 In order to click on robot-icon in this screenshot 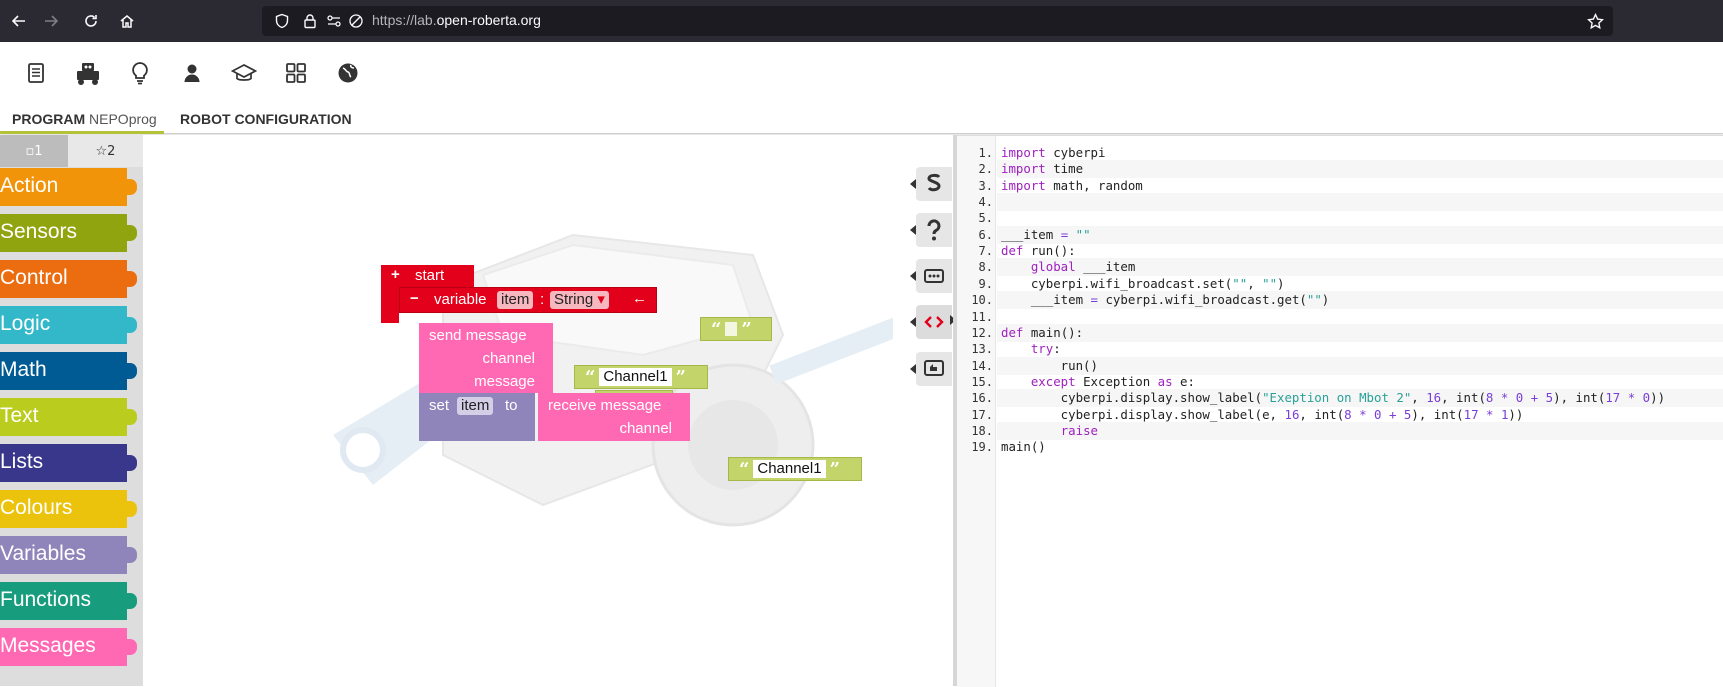, I will do `click(88, 74)`.